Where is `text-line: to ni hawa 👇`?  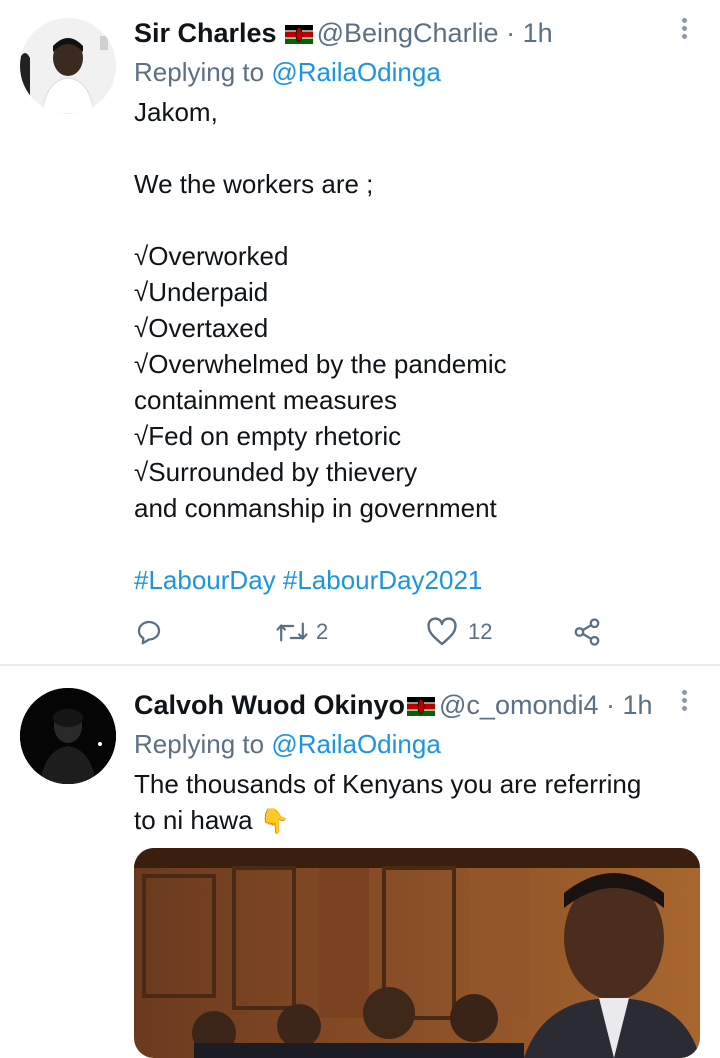 text-line: to ni hawa 👇 is located at coordinates (414, 820).